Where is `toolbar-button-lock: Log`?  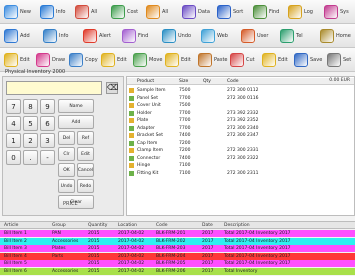
toolbar-button-lock: Log is located at coordinates (300, 12).